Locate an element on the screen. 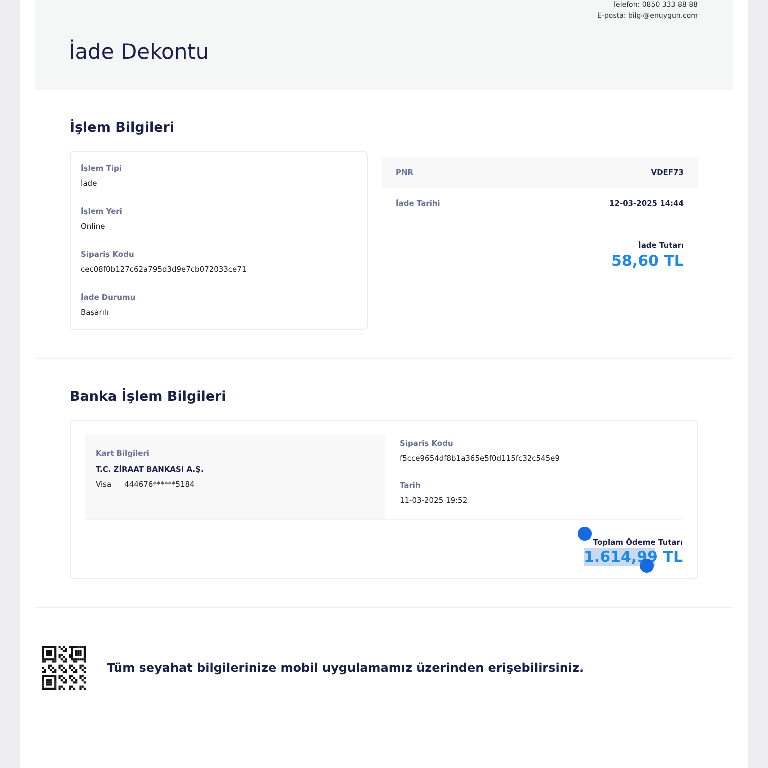 The image size is (768, 768). selection-handle is located at coordinates (585, 534).